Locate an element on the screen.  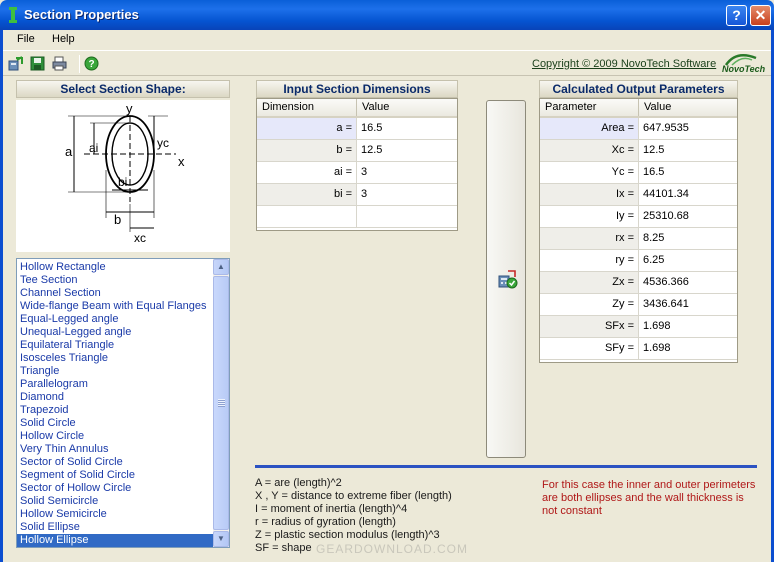
scroll-grip-icon is located at coordinates (221, 403).